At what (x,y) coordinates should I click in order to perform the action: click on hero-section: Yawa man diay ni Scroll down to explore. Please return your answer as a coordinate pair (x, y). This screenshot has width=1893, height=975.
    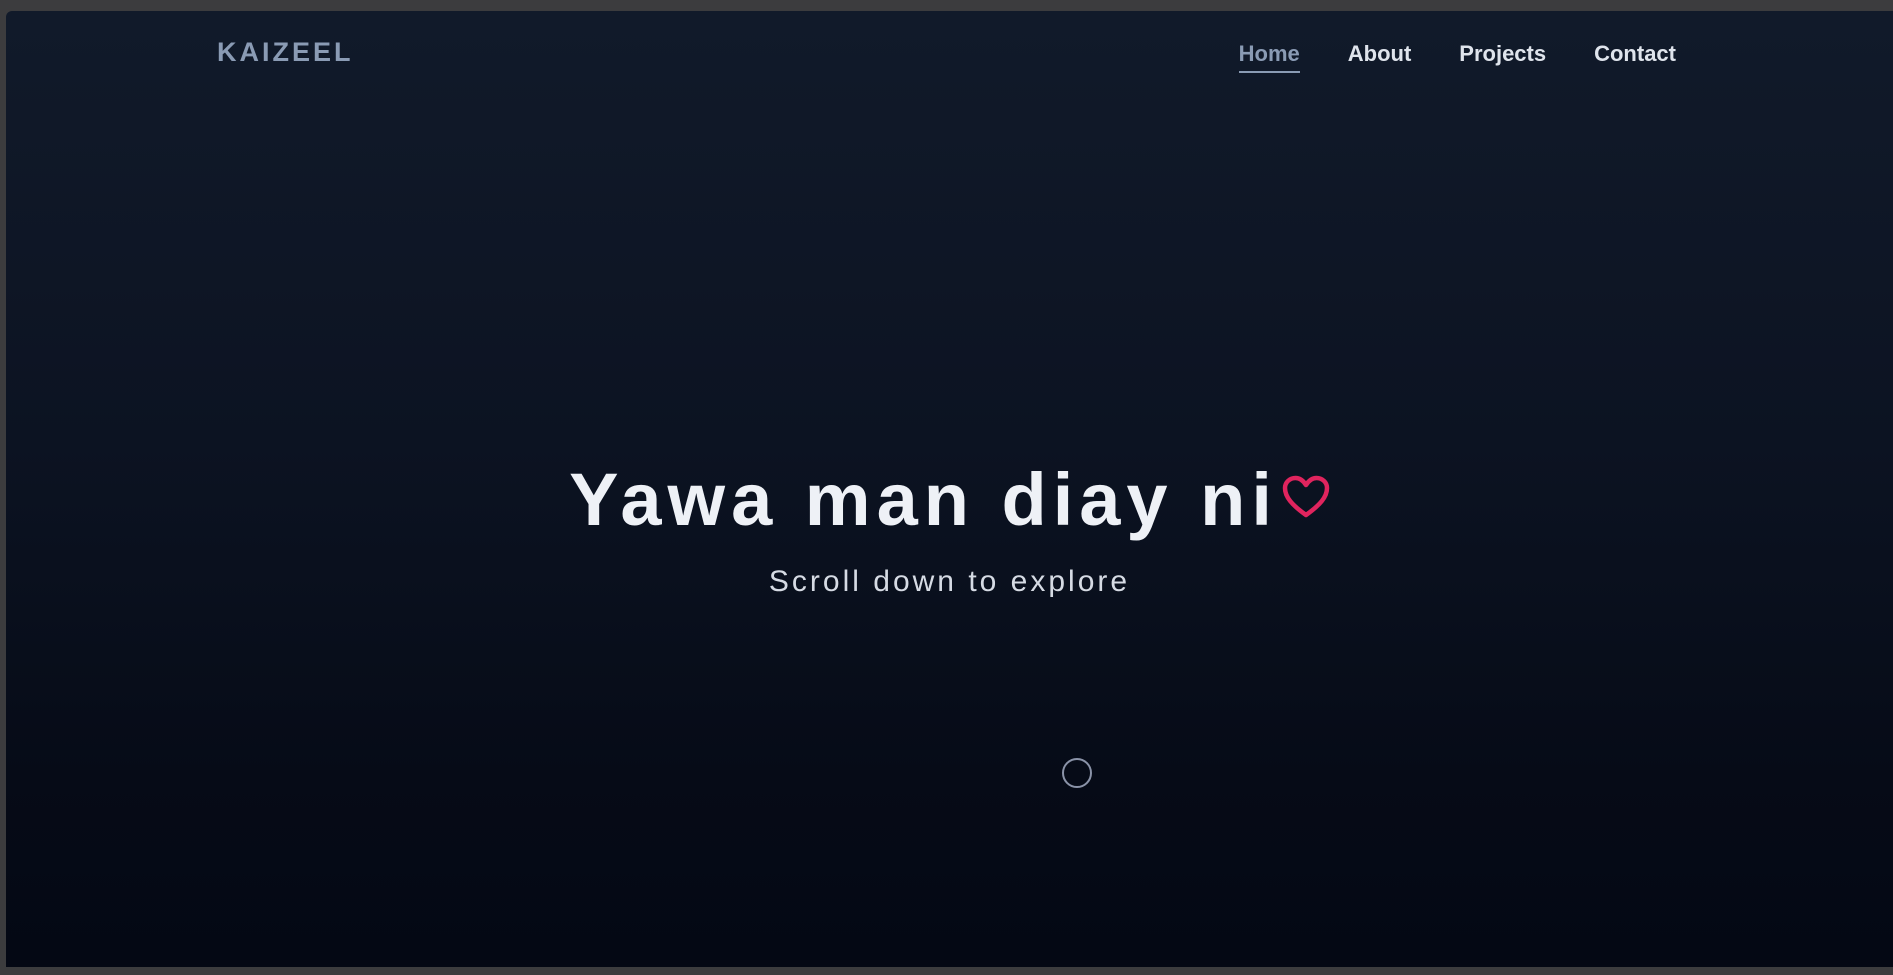
    Looking at the image, I should click on (949, 530).